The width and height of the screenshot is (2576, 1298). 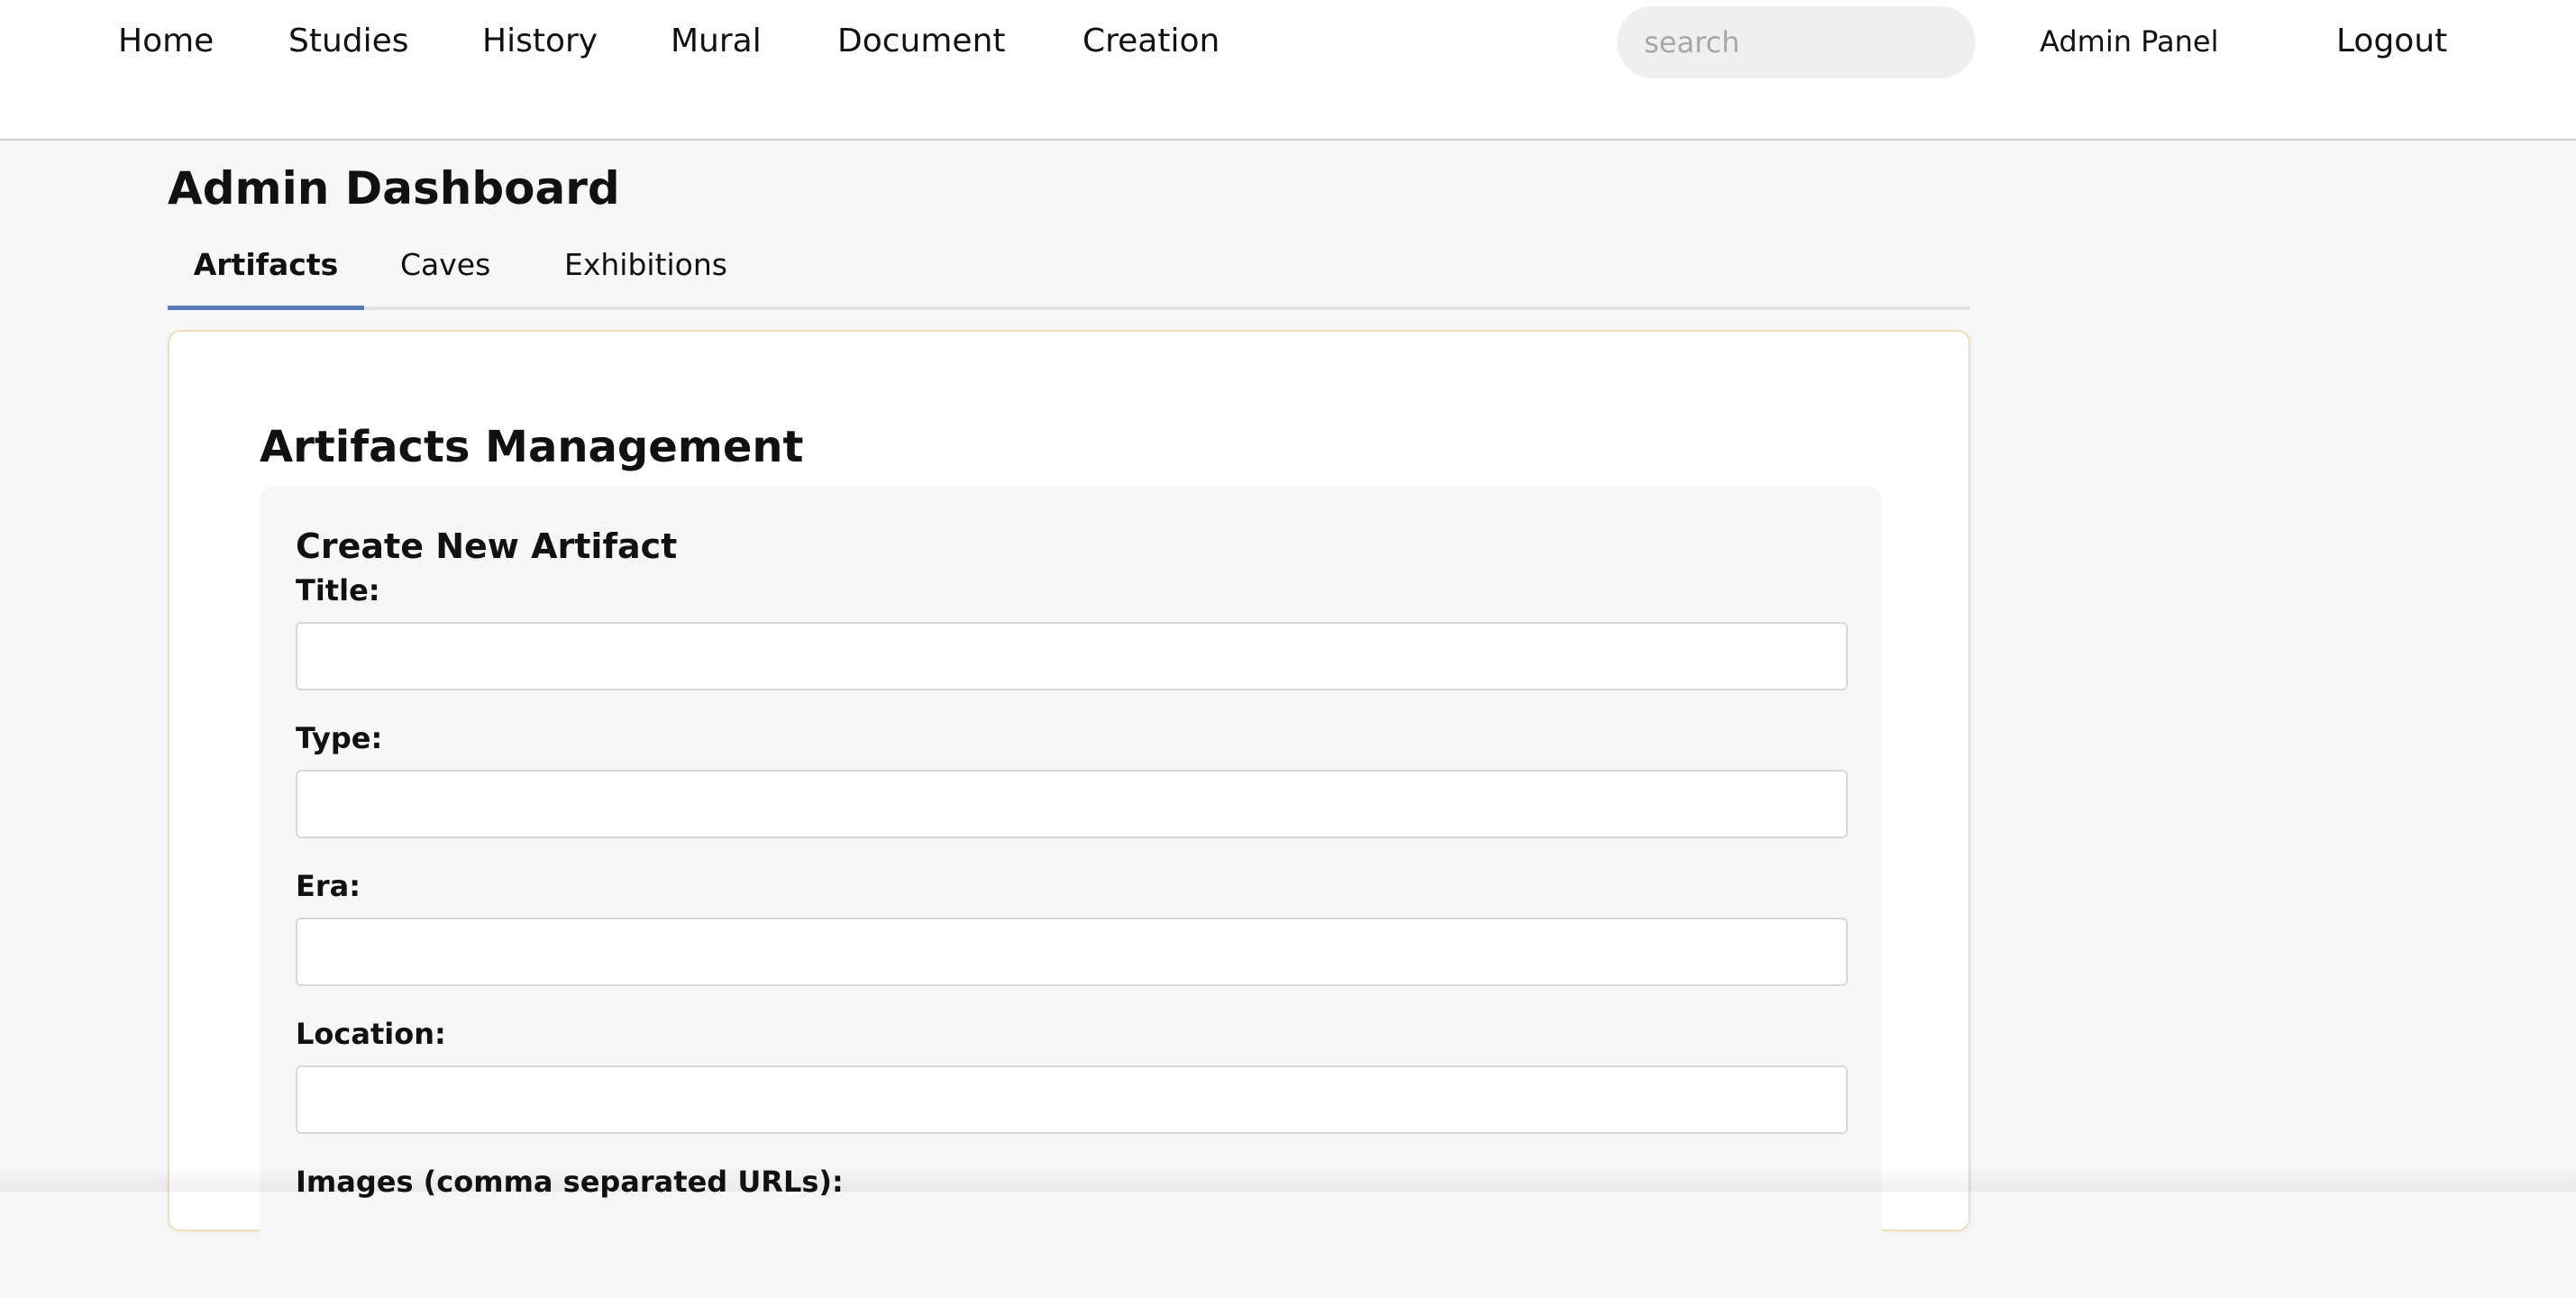 What do you see at coordinates (1072, 804) in the screenshot?
I see `type-field` at bounding box center [1072, 804].